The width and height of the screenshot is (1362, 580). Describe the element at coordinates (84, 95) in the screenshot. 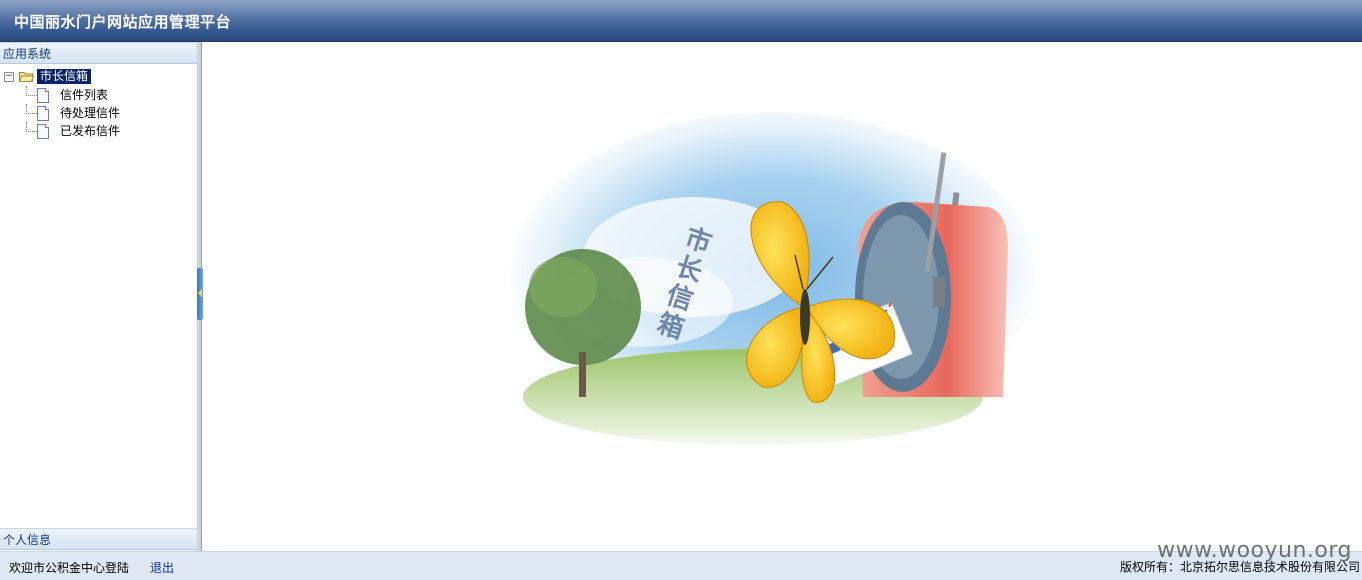

I see `tree-item-label: 信件列表` at that location.